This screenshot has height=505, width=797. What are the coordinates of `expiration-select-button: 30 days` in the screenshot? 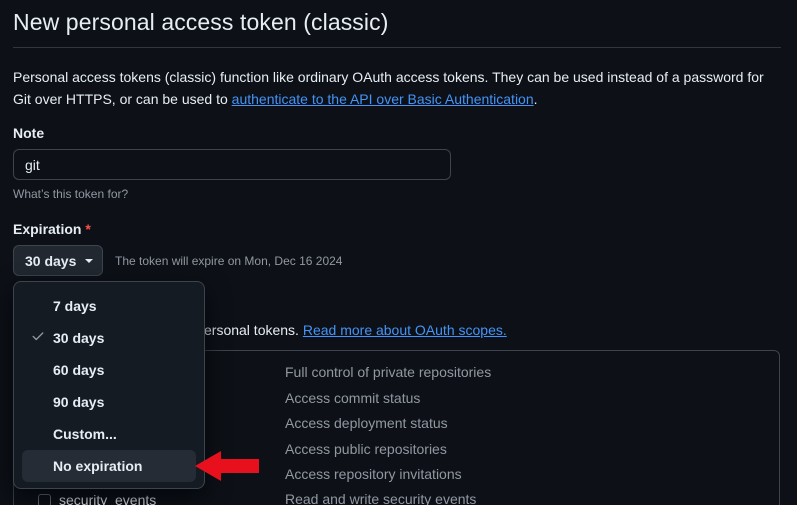 It's located at (58, 260).